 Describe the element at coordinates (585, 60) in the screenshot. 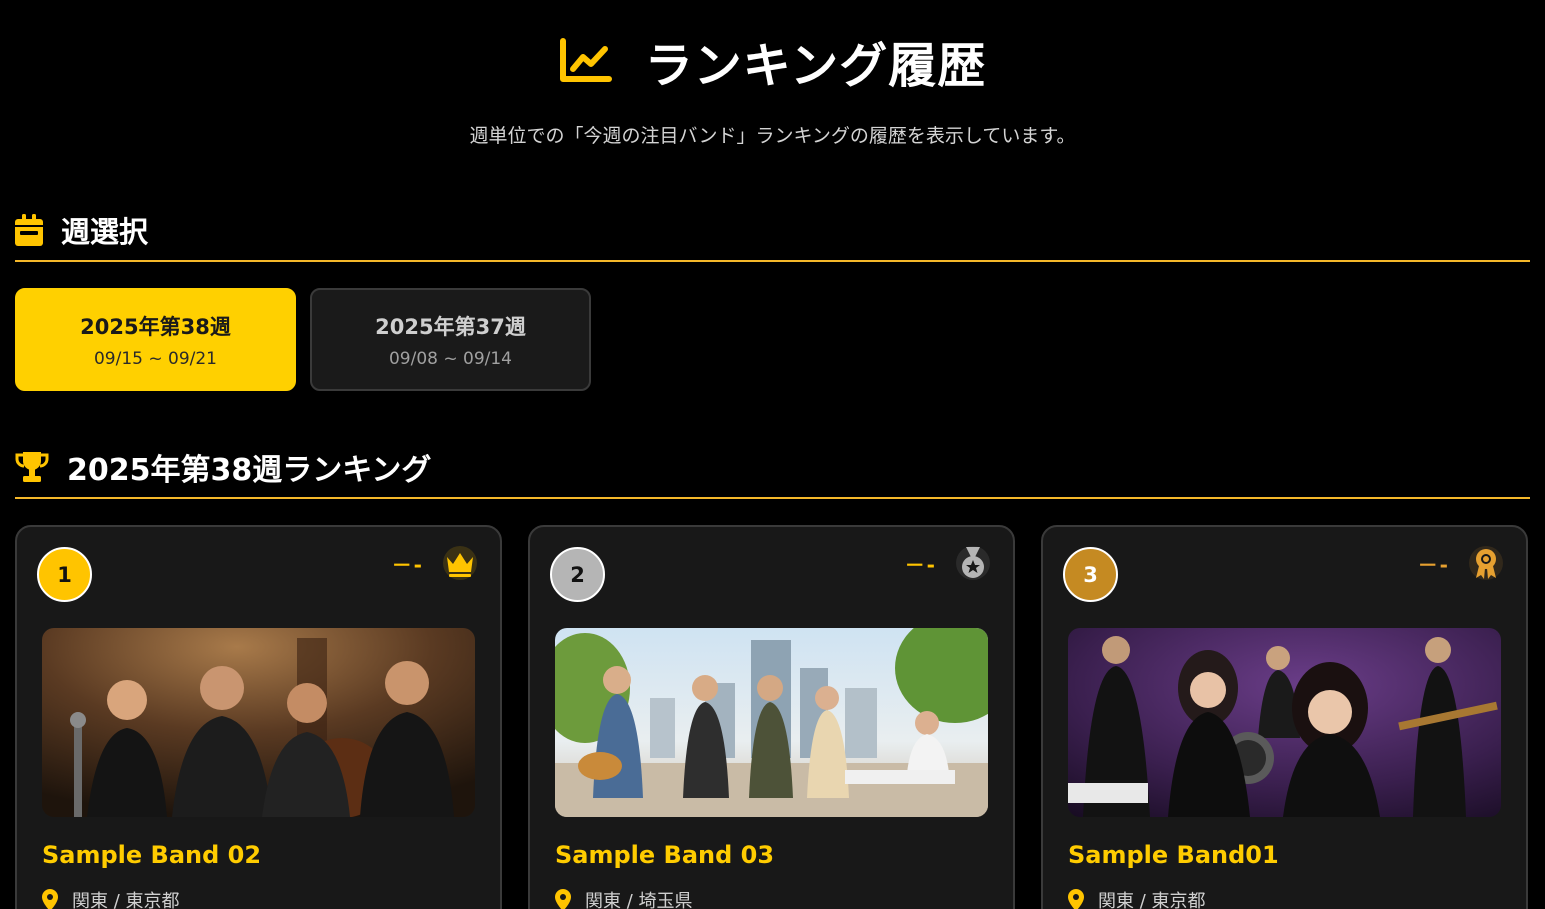

I see `chart-line-icon` at that location.